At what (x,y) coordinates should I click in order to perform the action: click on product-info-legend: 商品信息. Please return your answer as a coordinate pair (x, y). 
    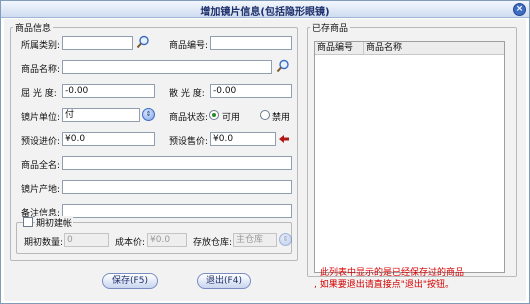
    Looking at the image, I should click on (33, 29).